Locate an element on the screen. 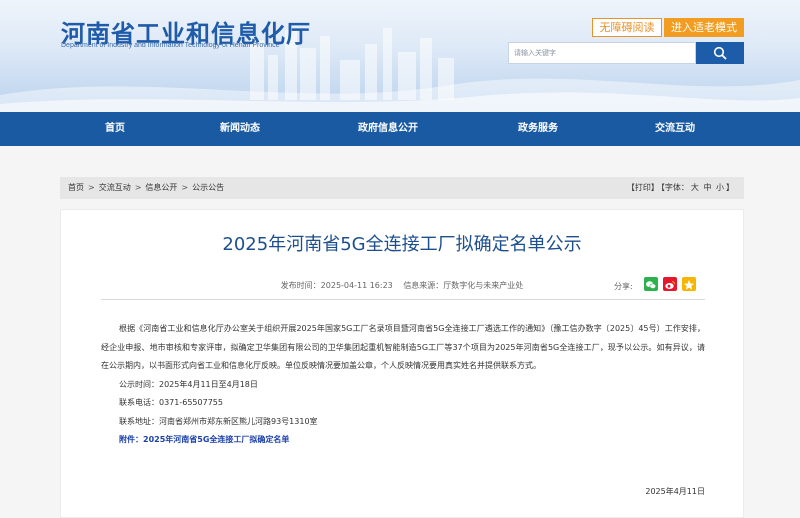 This screenshot has height=518, width=800. breadcrumb: 首页 > 交流互动 > 信息公开 > 公示公告 is located at coordinates (146, 188).